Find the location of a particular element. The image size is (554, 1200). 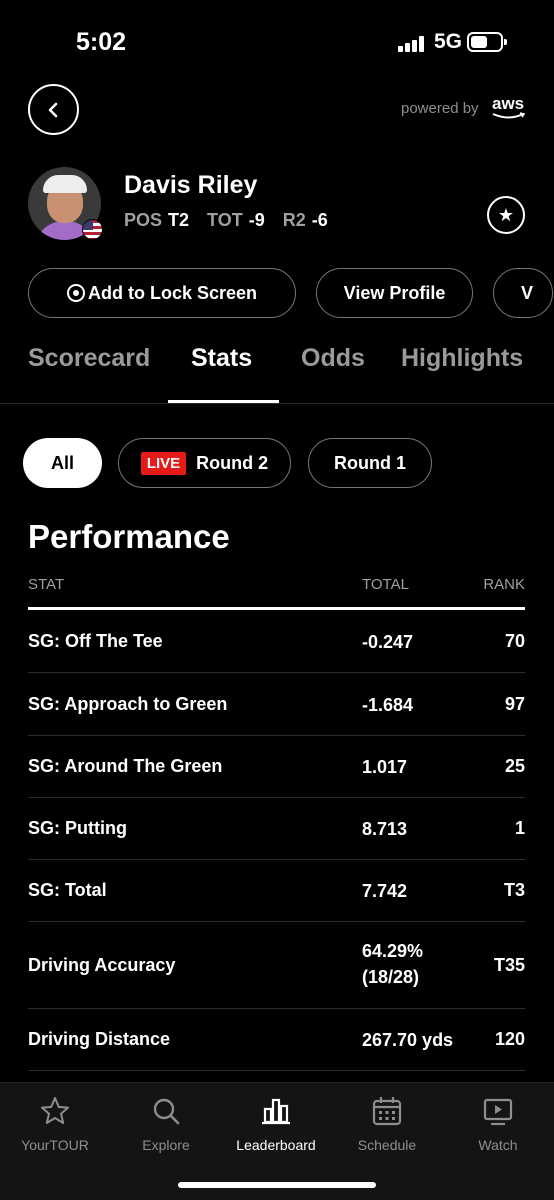

stat-name: Driving Distance is located at coordinates (99, 1039).